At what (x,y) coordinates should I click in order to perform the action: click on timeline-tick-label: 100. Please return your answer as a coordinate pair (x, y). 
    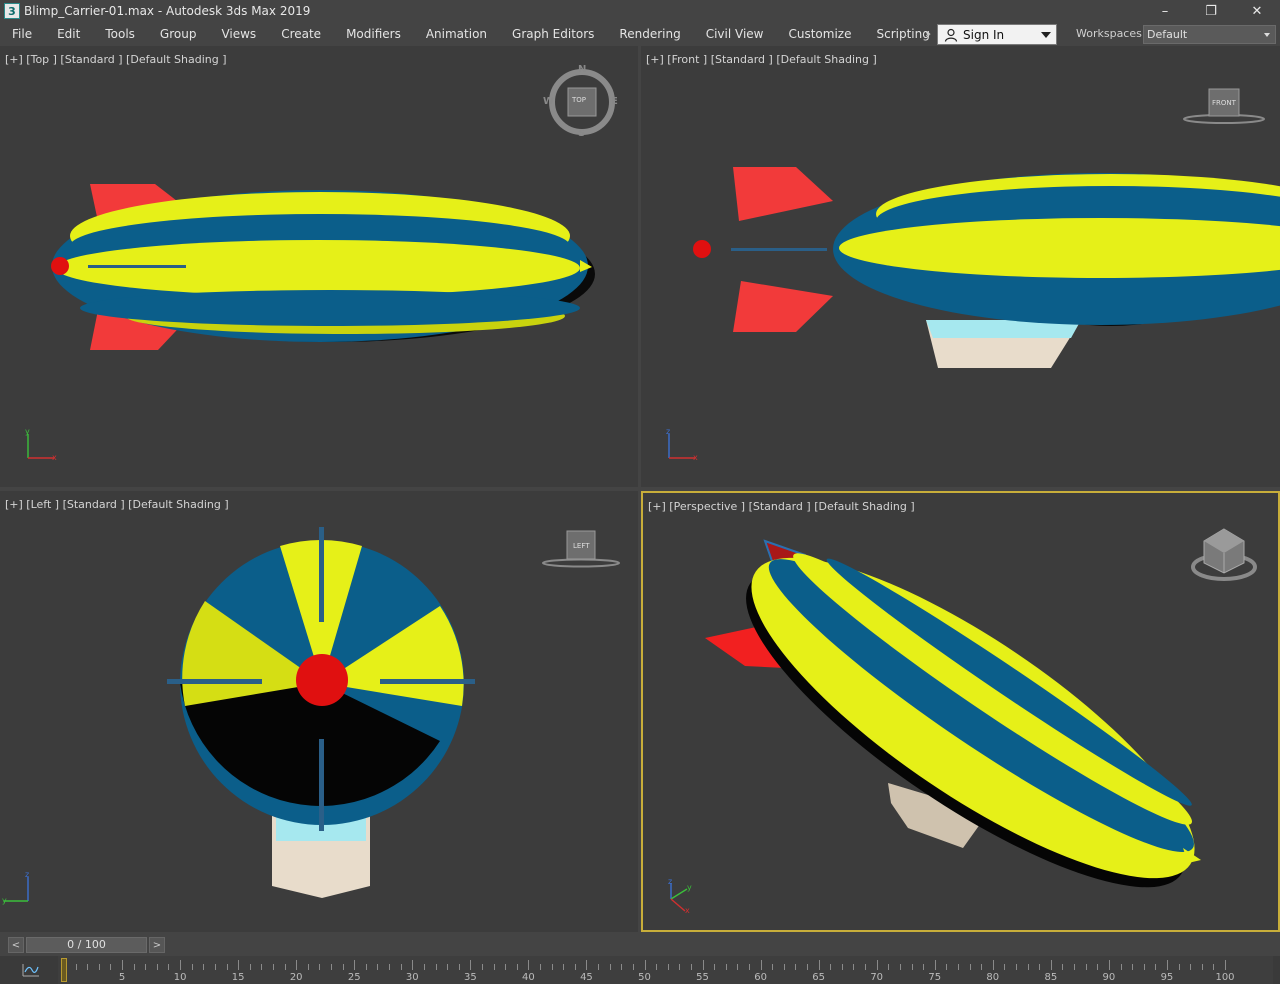
    Looking at the image, I should click on (1225, 977).